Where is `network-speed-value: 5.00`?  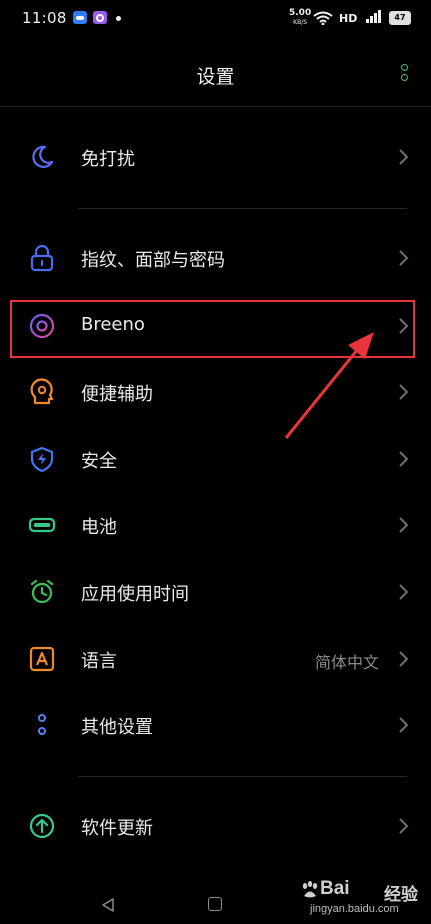
network-speed-value: 5.00 is located at coordinates (300, 13).